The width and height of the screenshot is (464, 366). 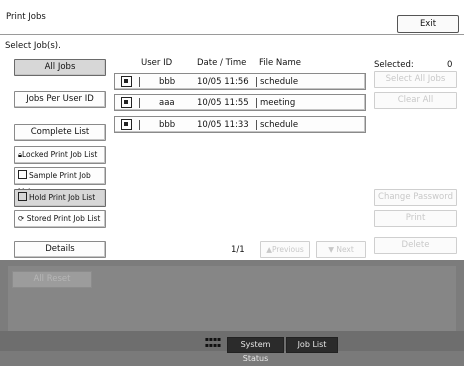 What do you see at coordinates (22, 174) in the screenshot?
I see `sample-icon` at bounding box center [22, 174].